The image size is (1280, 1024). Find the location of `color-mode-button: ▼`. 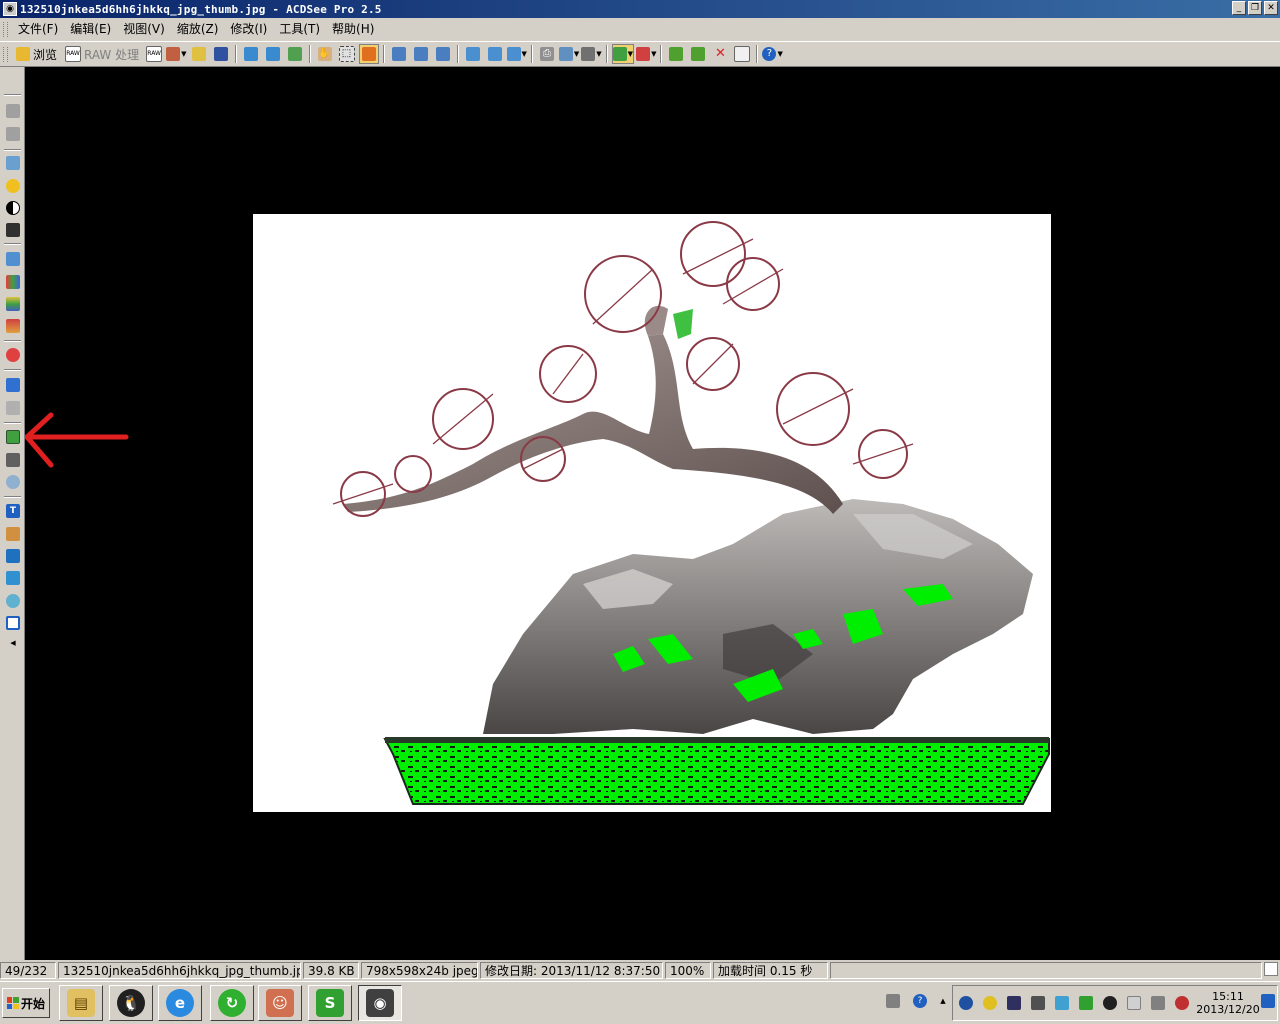

color-mode-button: ▼ is located at coordinates (646, 54).